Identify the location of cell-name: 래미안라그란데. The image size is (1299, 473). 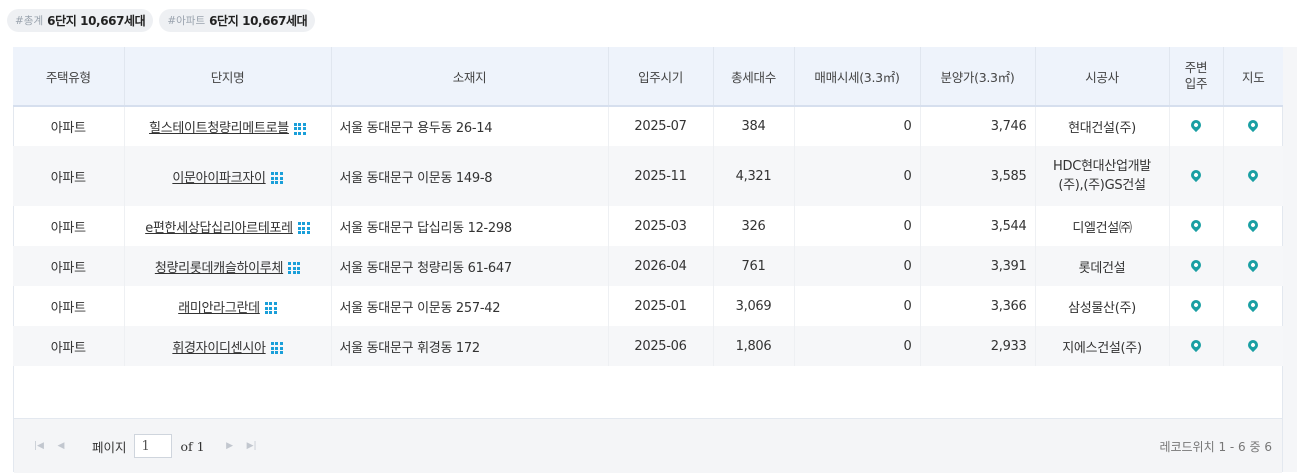
(228, 306).